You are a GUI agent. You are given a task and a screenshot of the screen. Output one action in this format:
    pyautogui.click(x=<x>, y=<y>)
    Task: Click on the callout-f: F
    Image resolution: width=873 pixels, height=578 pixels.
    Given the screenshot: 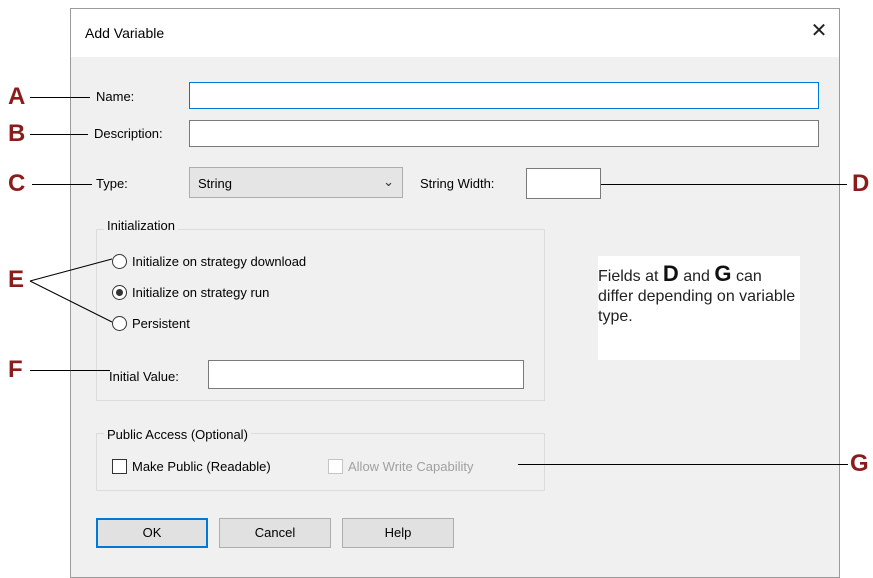 What is the action you would take?
    pyautogui.click(x=15, y=369)
    